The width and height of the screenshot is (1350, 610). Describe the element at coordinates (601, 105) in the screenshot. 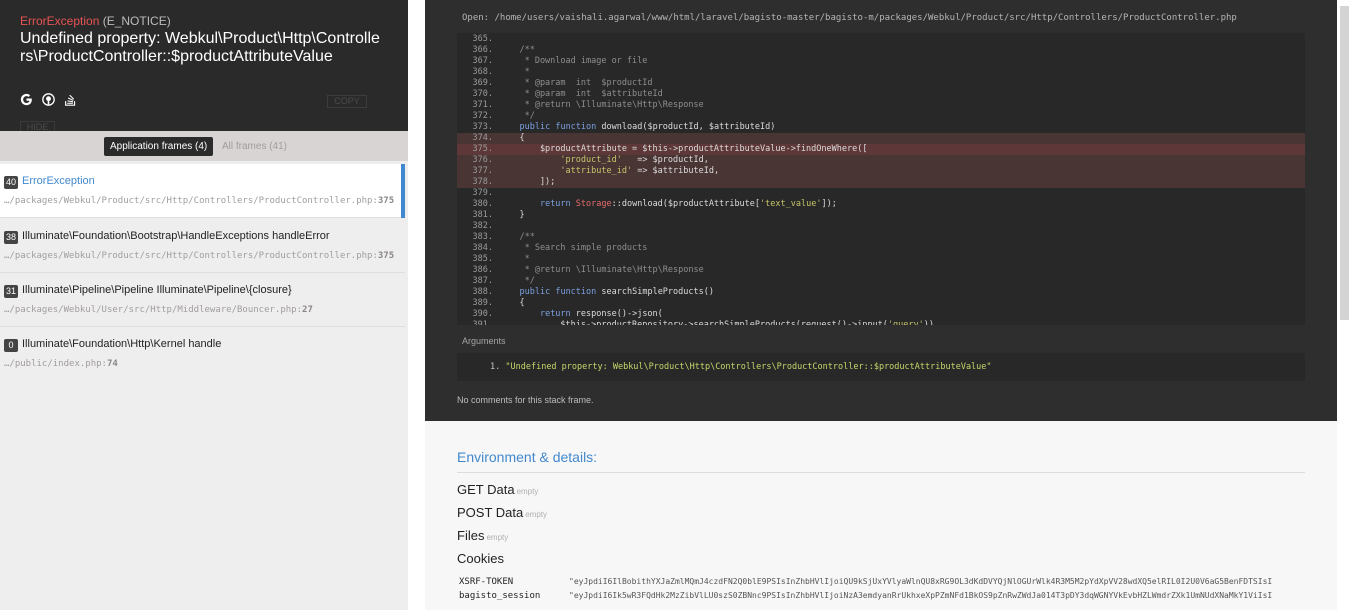

I see `line-code: * @return \Illuminate\Http\Response` at that location.